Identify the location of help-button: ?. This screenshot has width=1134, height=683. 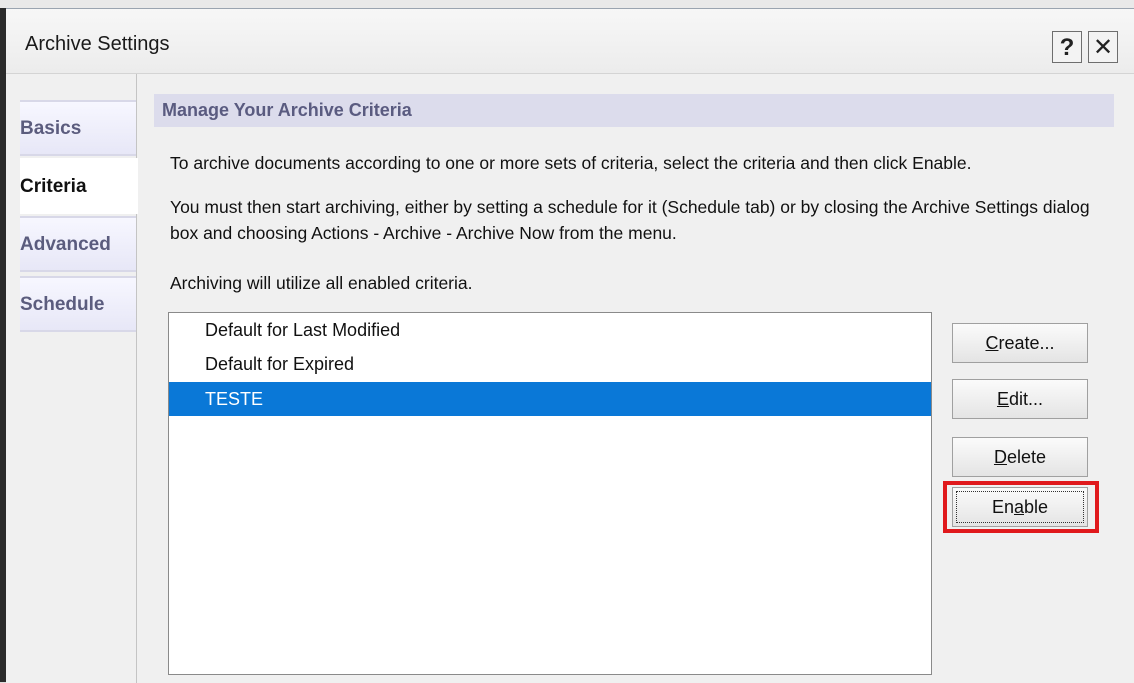
(1067, 47).